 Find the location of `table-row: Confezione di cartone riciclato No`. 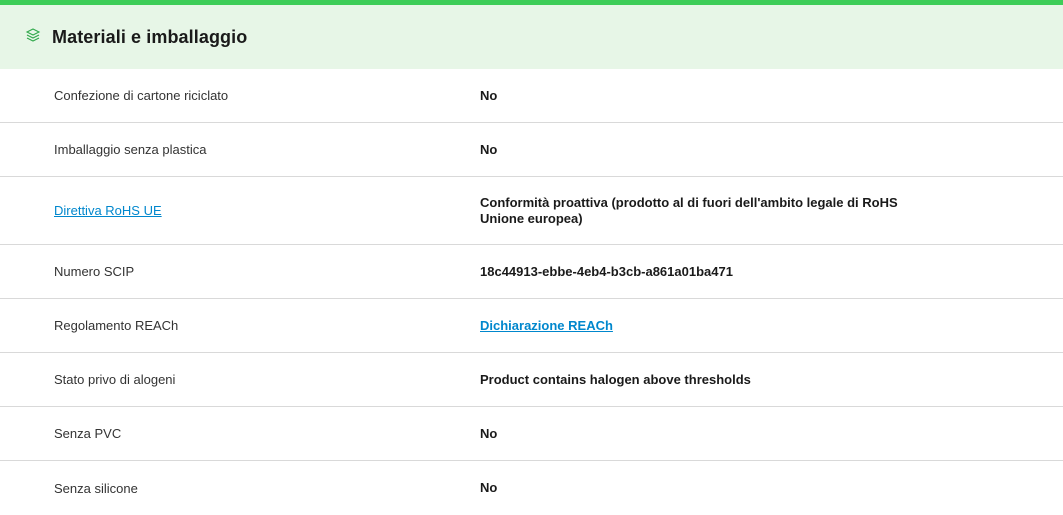

table-row: Confezione di cartone riciclato No is located at coordinates (531, 96).